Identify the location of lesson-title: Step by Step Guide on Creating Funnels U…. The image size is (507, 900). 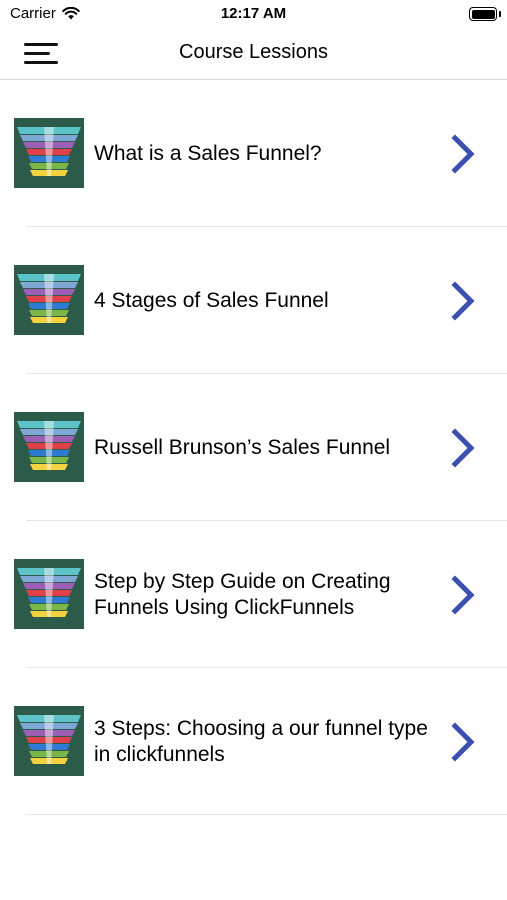
(242, 594).